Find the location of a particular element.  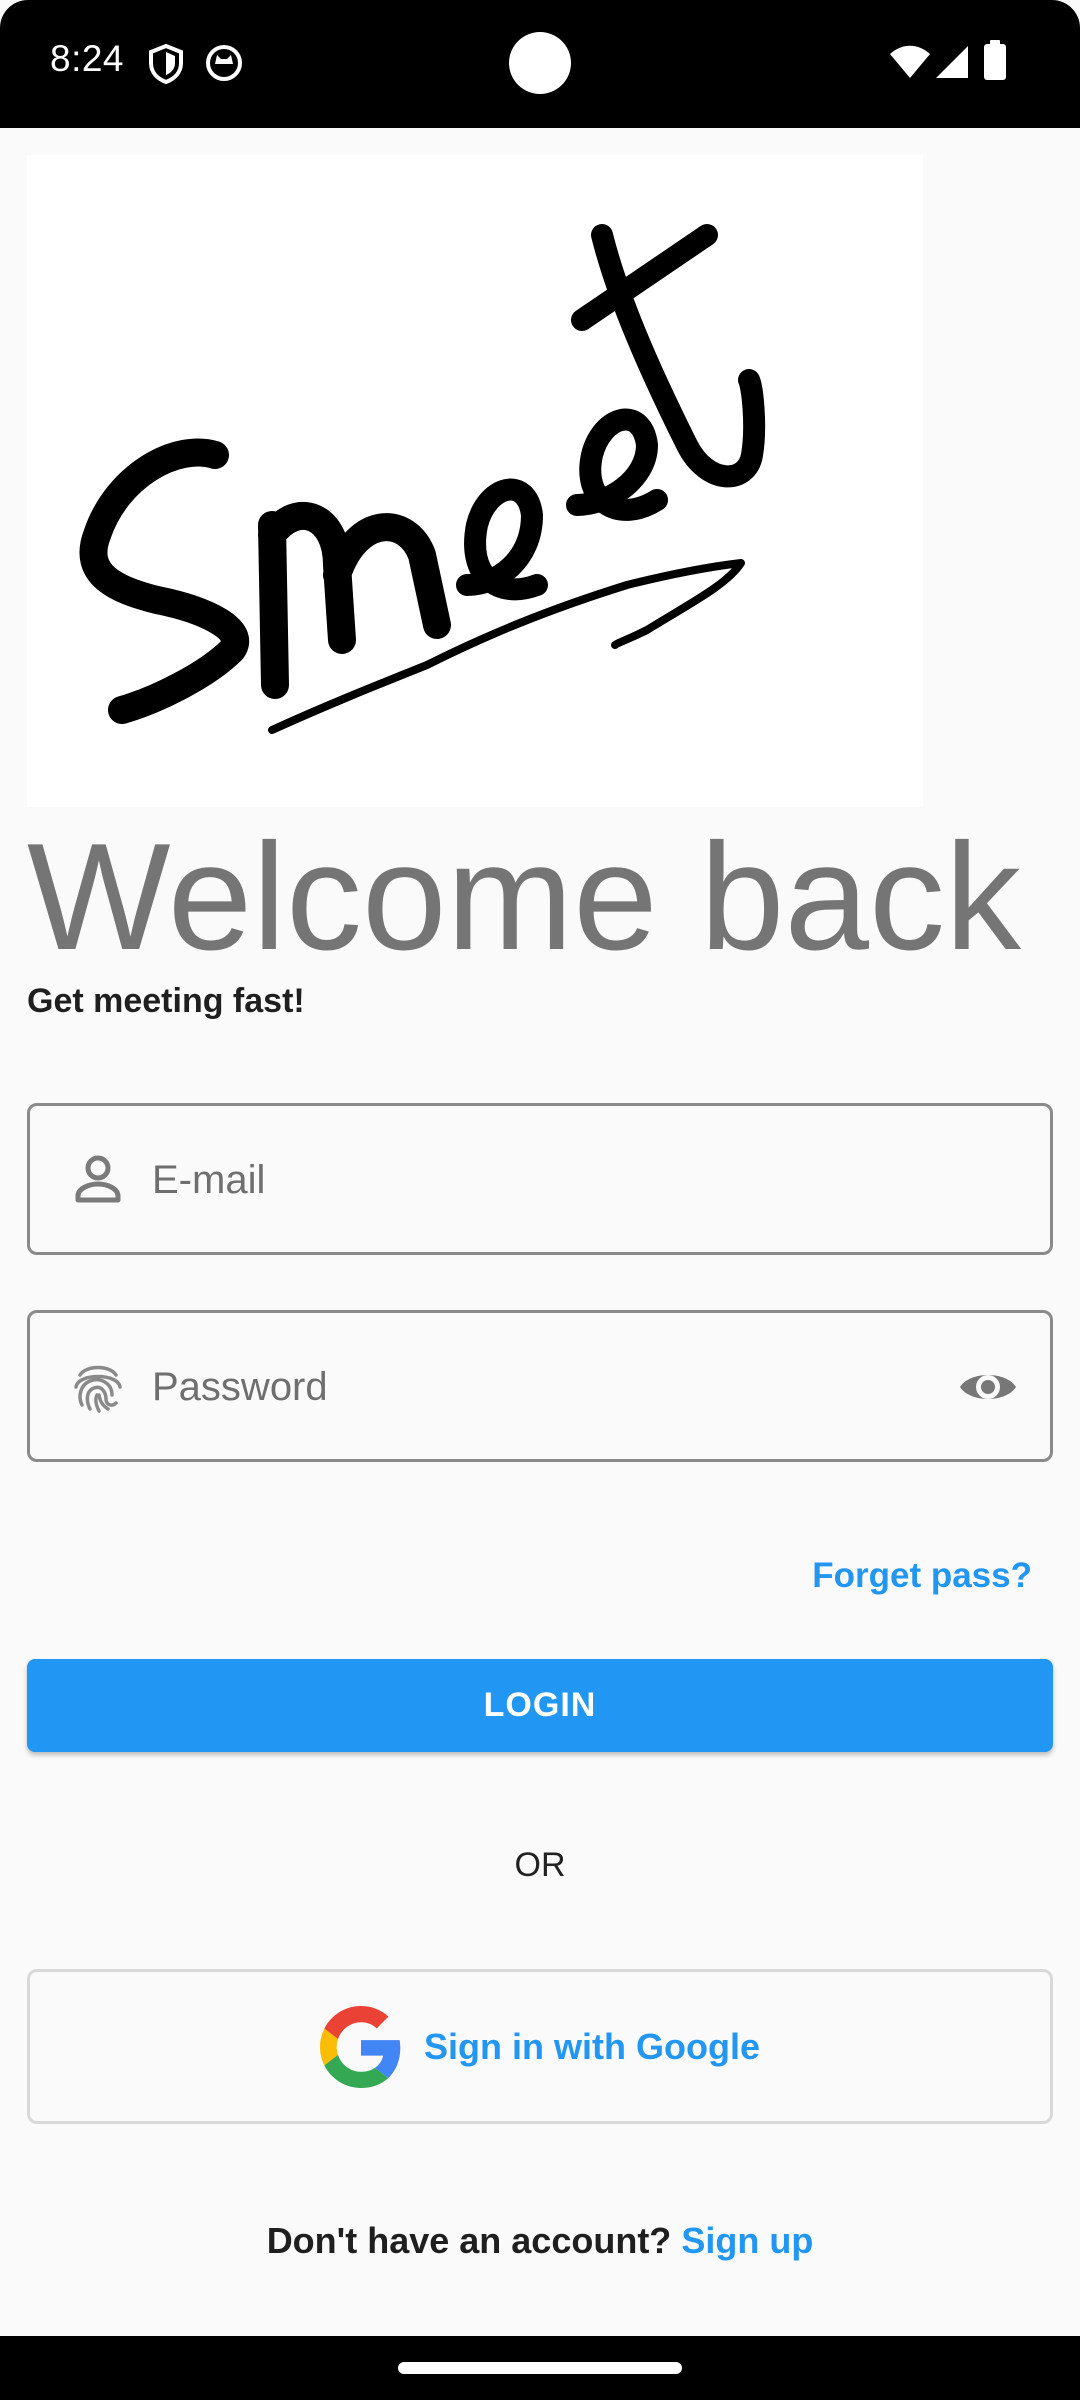

person-icon is located at coordinates (98, 1179).